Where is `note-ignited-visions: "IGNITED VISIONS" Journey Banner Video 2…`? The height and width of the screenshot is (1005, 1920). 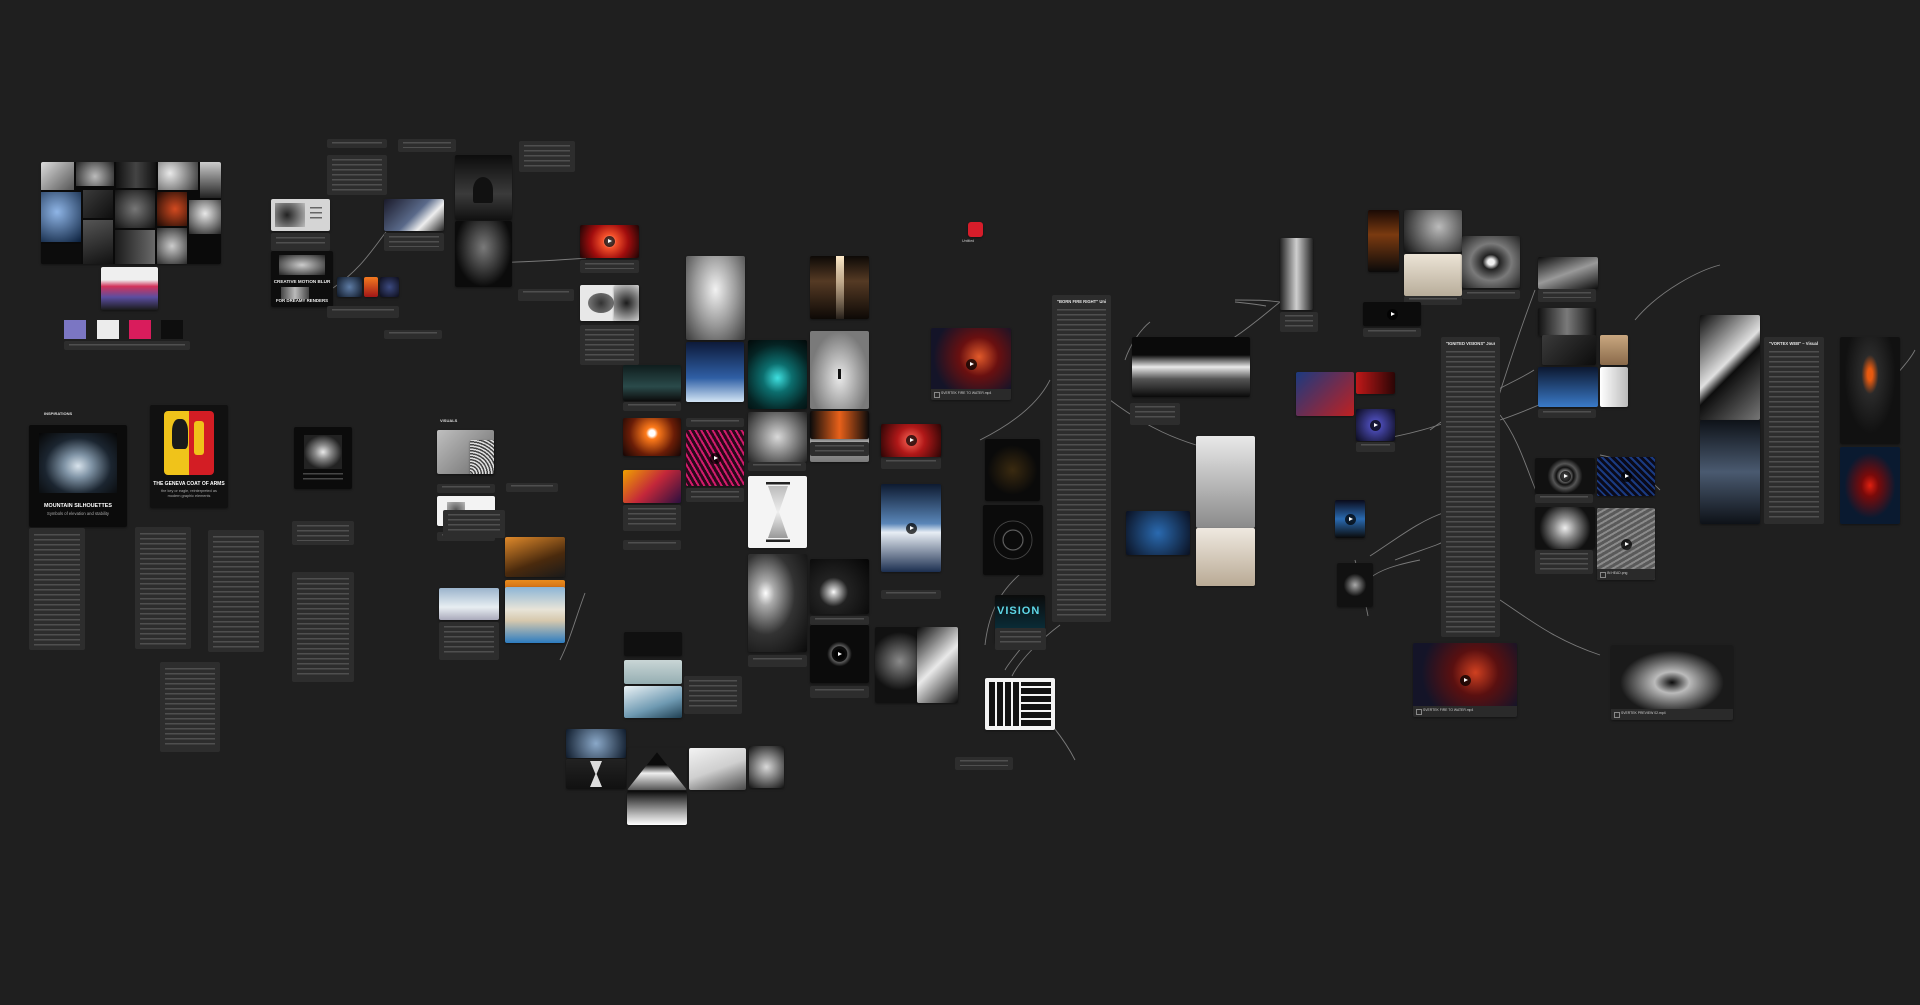 note-ignited-visions: "IGNITED VISIONS" Journey Banner Video 2… is located at coordinates (1470, 487).